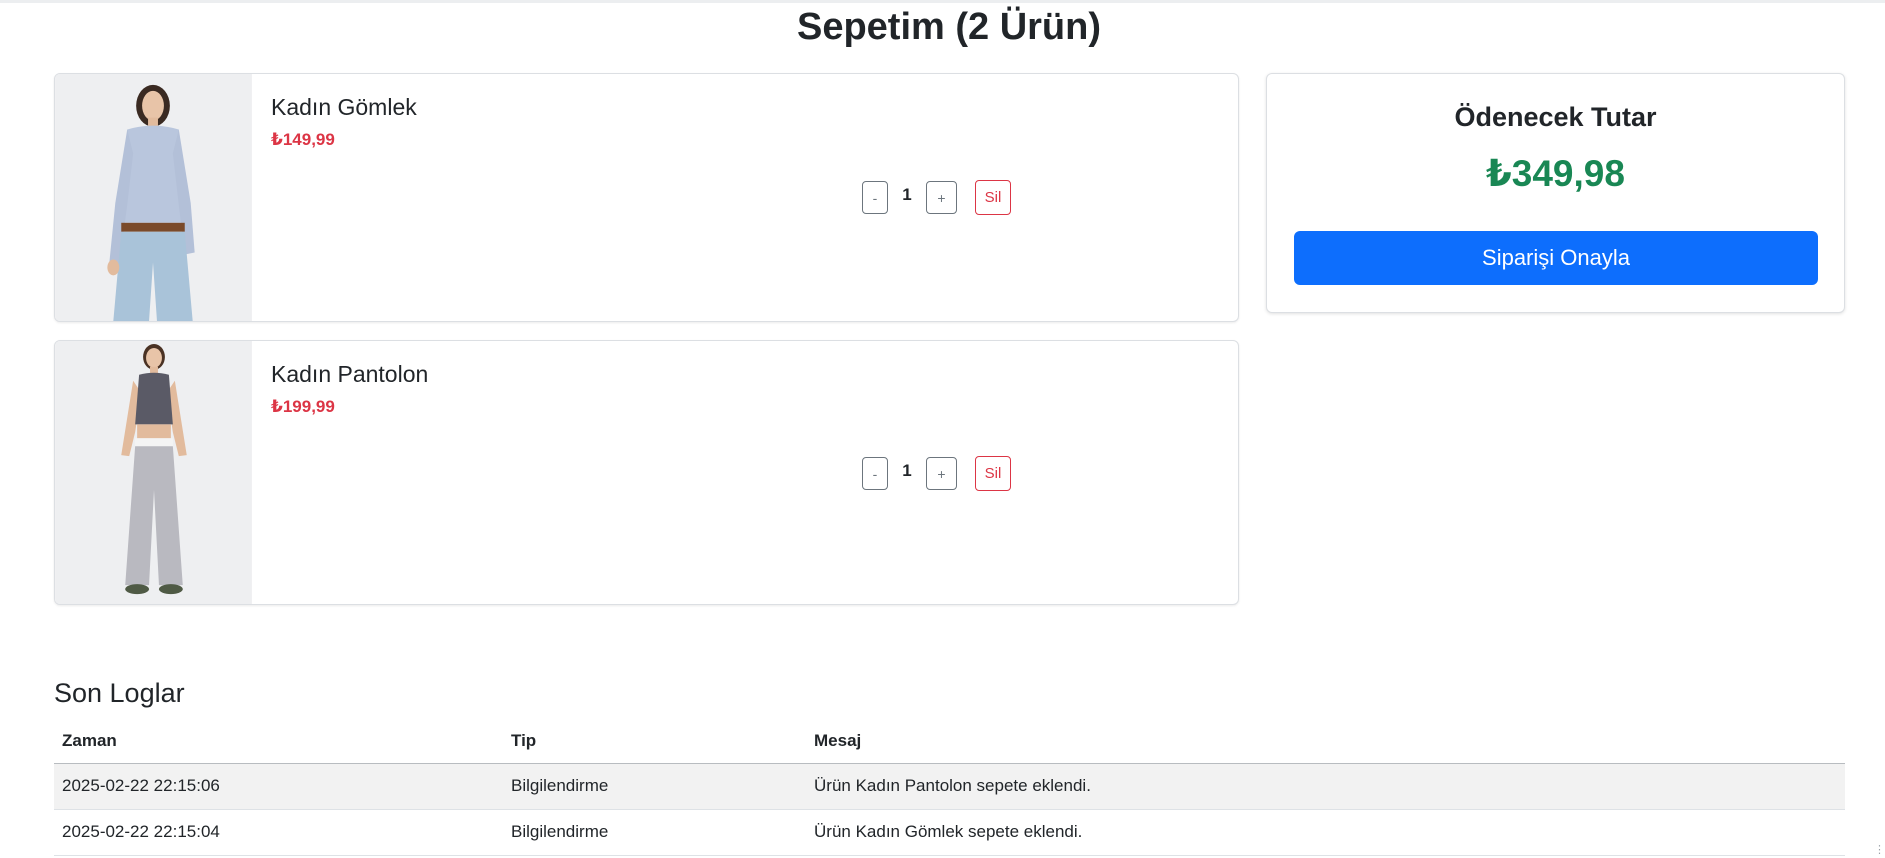 Image resolution: width=1885 pixels, height=858 pixels. Describe the element at coordinates (949, 27) in the screenshot. I see `page-title: Sepetim (2 Ürün)` at that location.